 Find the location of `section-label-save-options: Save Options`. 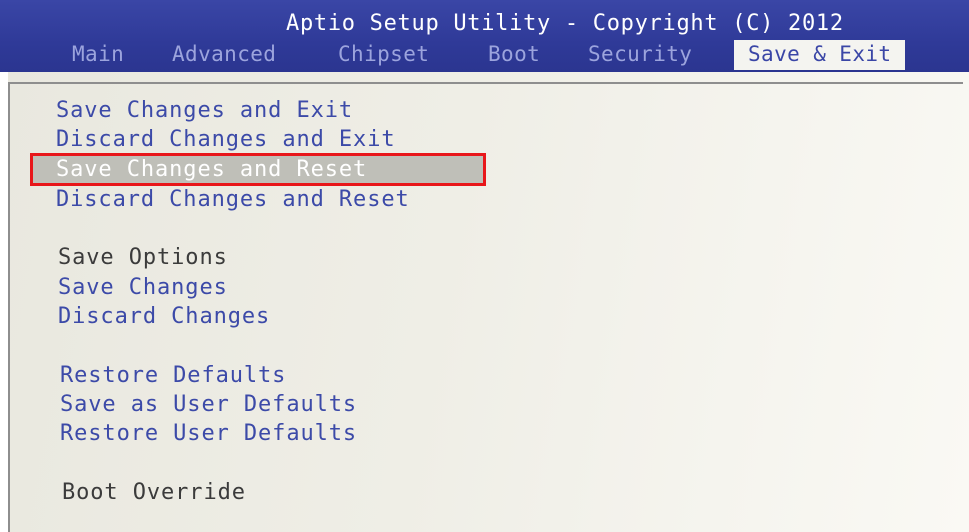

section-label-save-options: Save Options is located at coordinates (143, 257).